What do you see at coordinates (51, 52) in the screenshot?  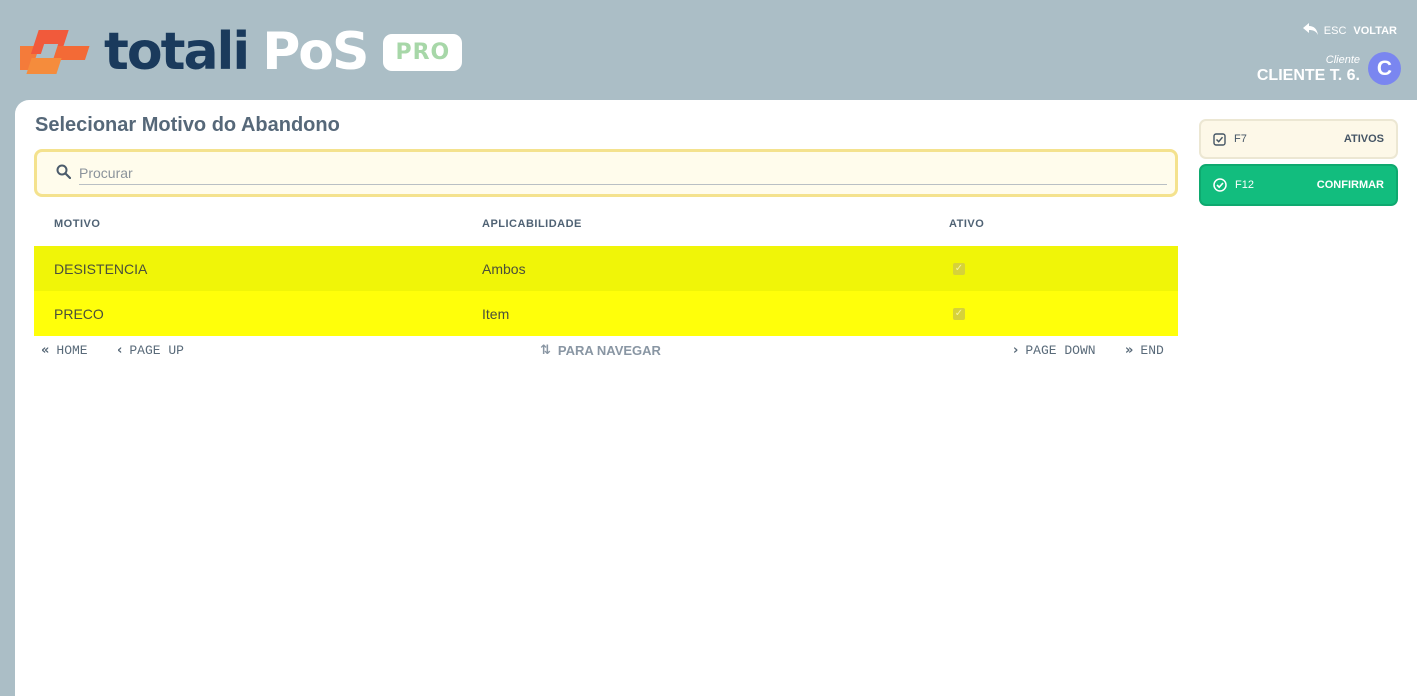 I see `logo-mark-icon` at bounding box center [51, 52].